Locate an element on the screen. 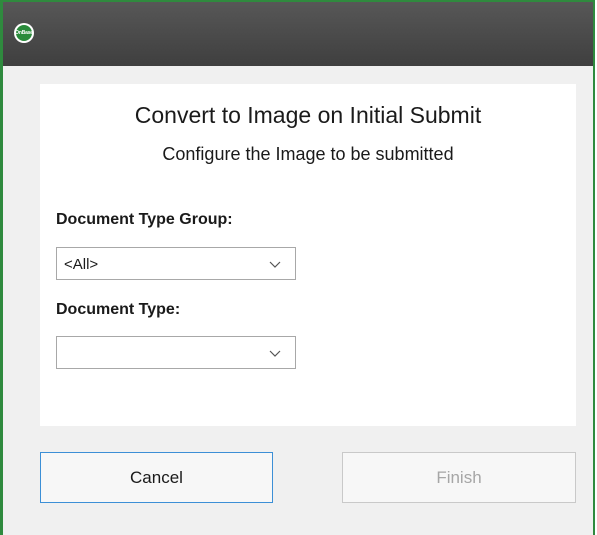 The image size is (597, 535). title-bar: OnBase is located at coordinates (298, 34).